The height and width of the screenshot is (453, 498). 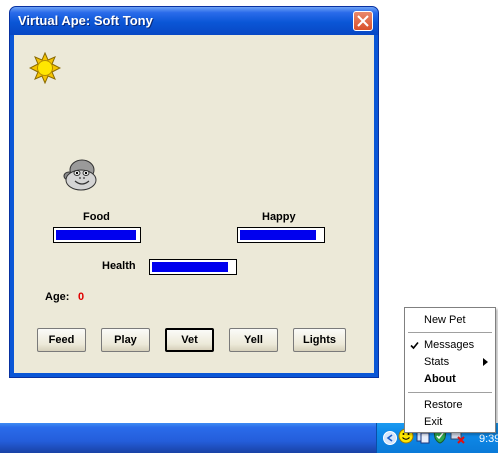 I want to click on play-button: Play, so click(x=125, y=340).